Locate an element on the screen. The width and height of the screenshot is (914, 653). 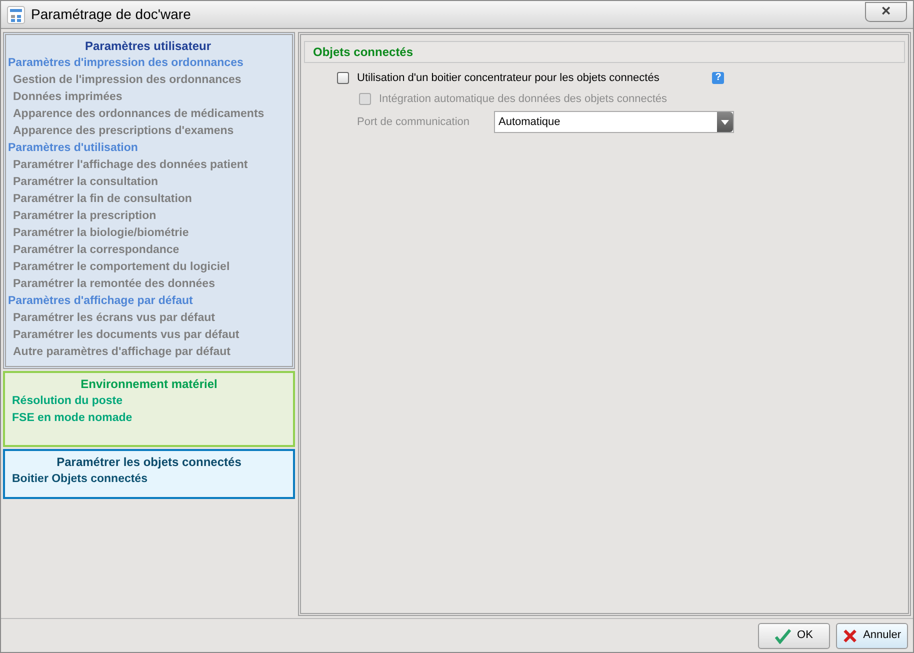
close-button: × is located at coordinates (886, 12).